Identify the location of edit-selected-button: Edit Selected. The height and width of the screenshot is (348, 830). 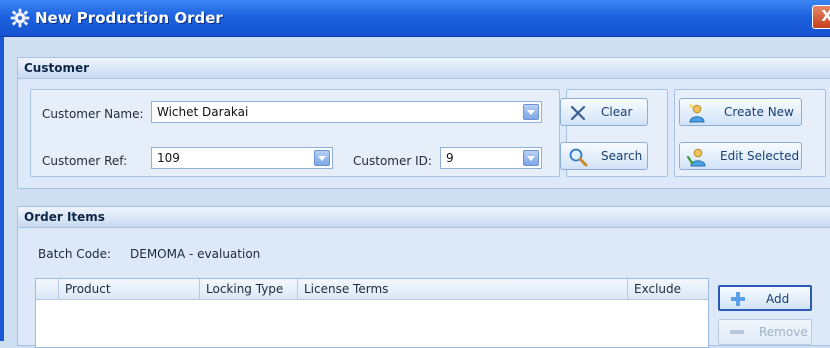
(740, 156).